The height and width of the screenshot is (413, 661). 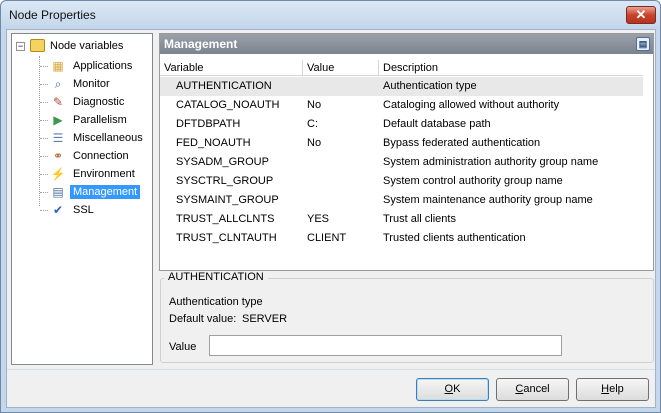 I want to click on help-button: Help, so click(x=612, y=389).